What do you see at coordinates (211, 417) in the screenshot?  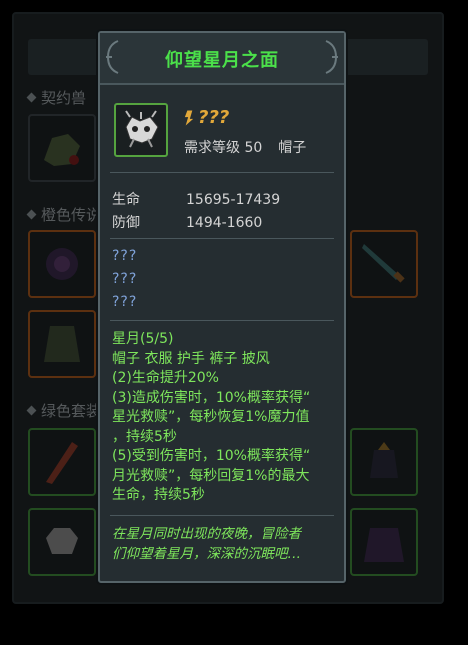 I see `set-bonus-line: 星光救赎”，每秒恢复1%魔力值` at bounding box center [211, 417].